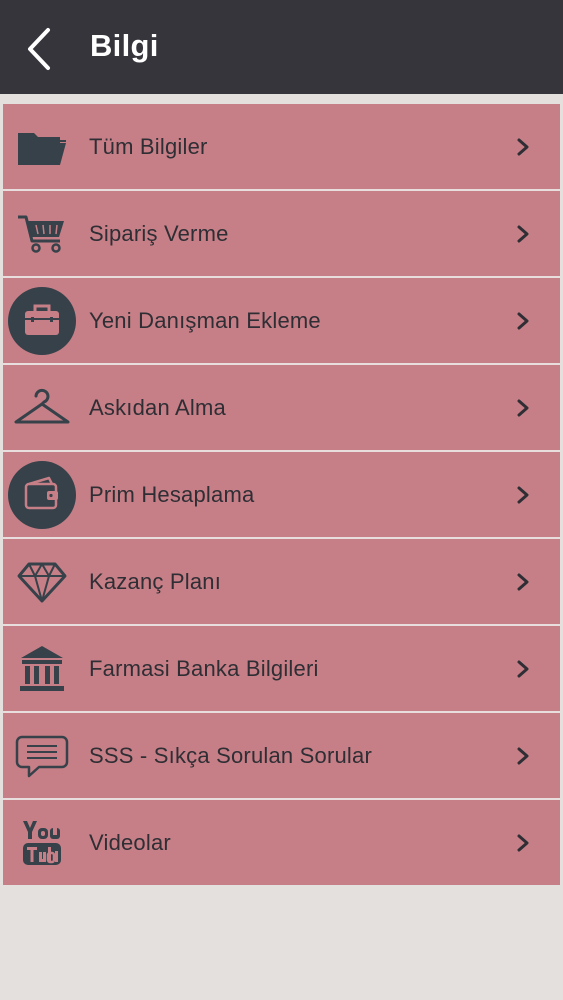 Image resolution: width=563 pixels, height=1000 pixels. I want to click on menu-item-label: SSS - Sıkça Sorulan Sorular, so click(230, 755).